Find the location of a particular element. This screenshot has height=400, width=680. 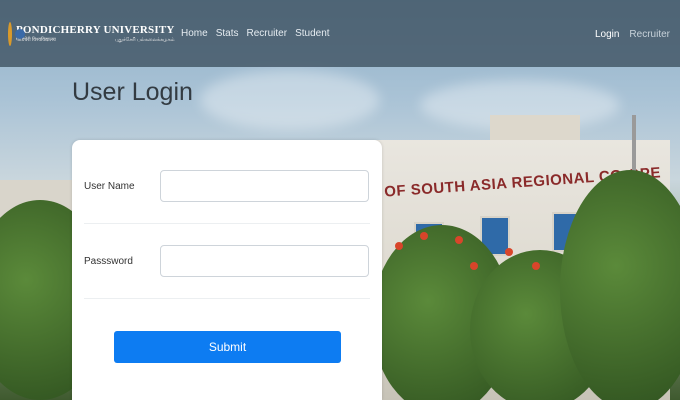

username-row: User Name is located at coordinates (227, 186).